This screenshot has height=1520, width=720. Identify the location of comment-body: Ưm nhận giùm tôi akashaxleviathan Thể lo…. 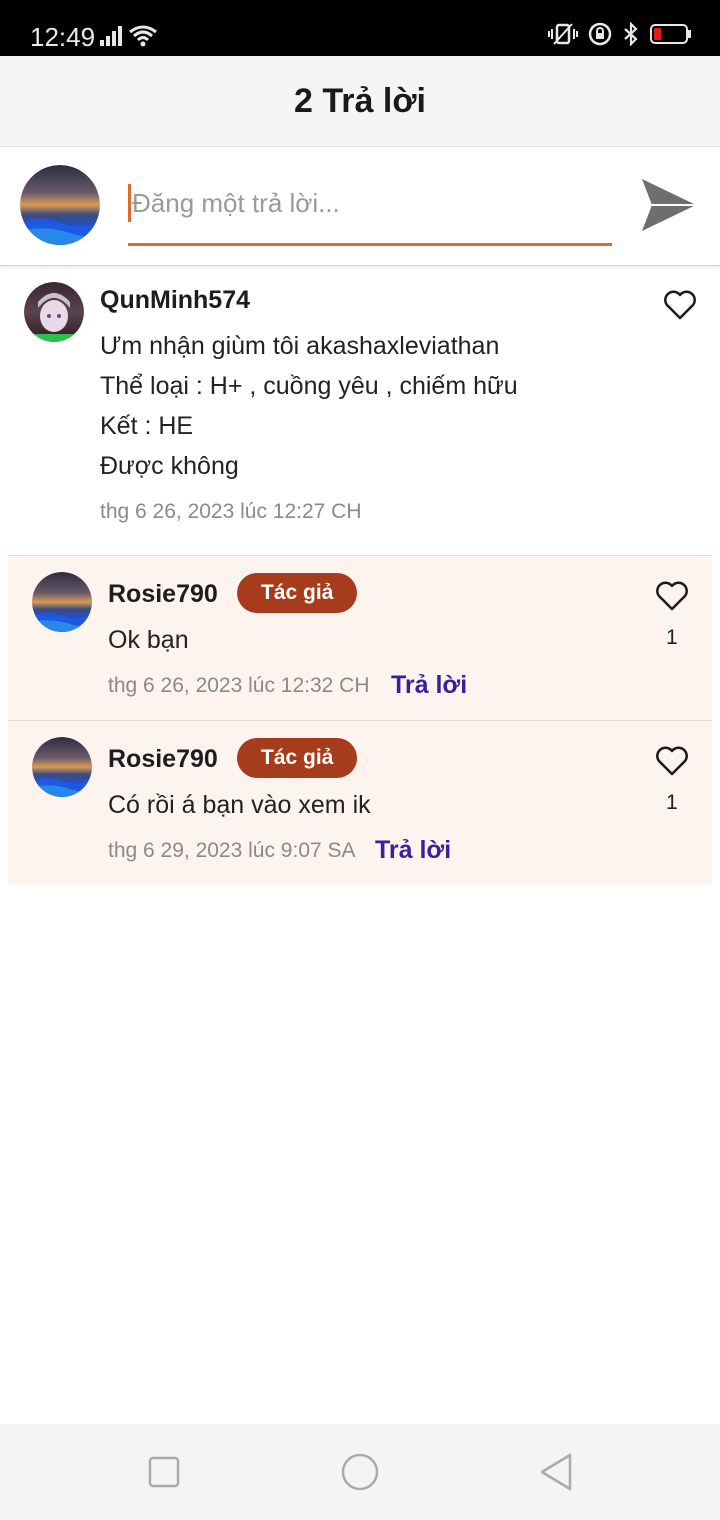
(309, 406).